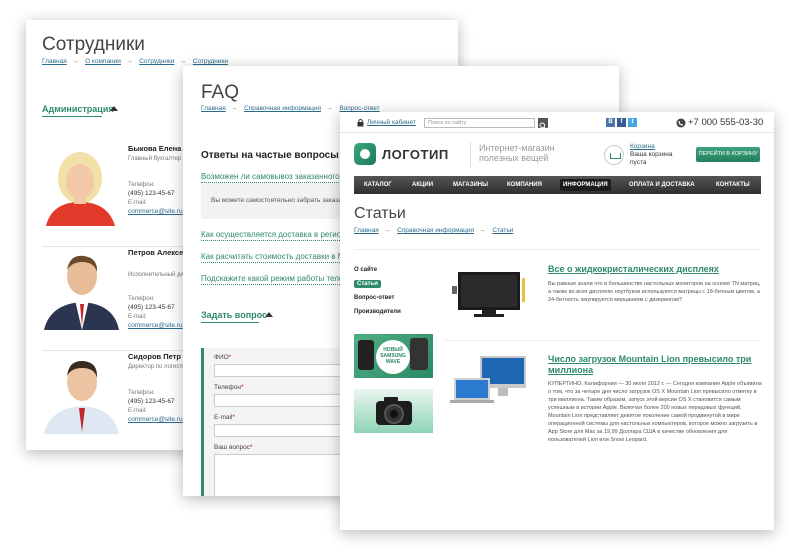 The width and height of the screenshot is (800, 560). I want to click on phone-icon, so click(681, 123).